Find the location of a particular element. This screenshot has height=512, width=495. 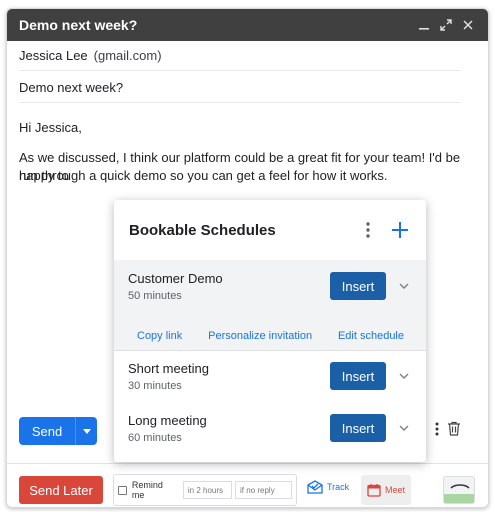

more-options-icon is located at coordinates (437, 431).